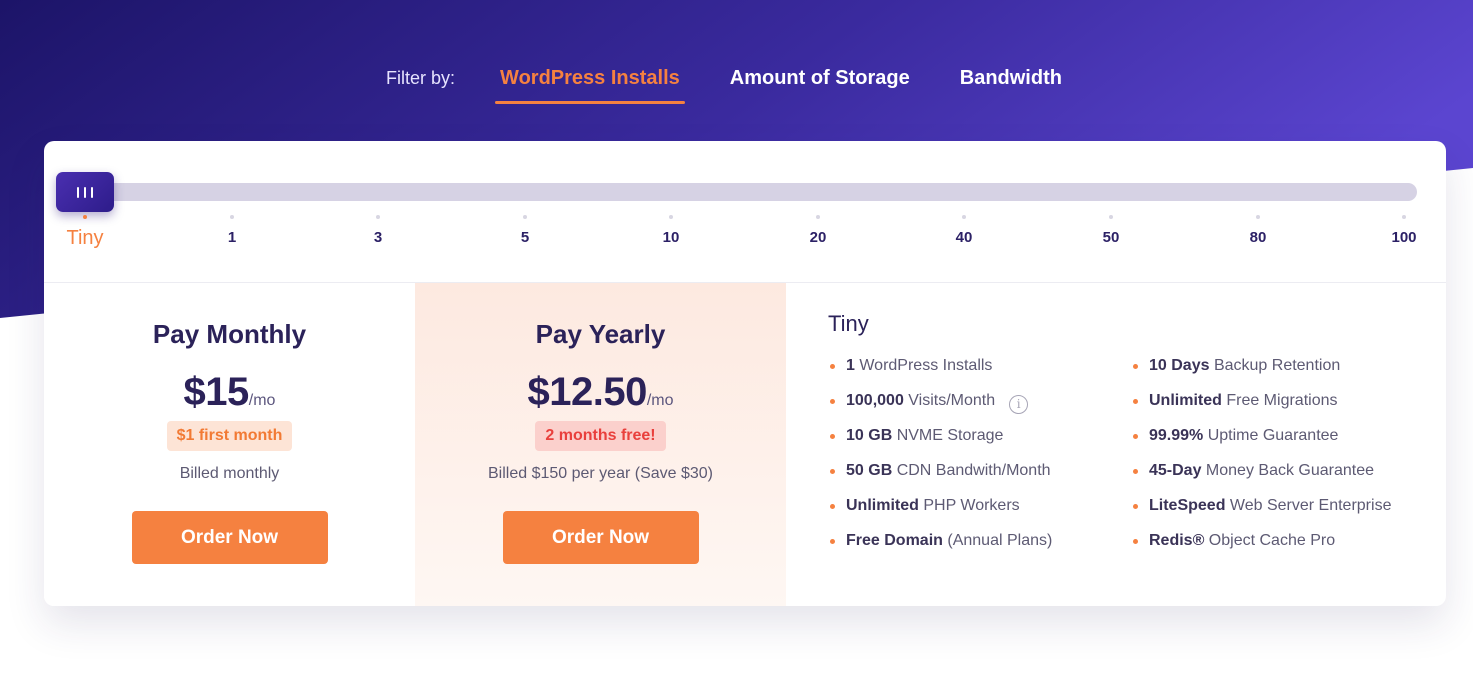  I want to click on slider-tick-3: 3, so click(378, 228).